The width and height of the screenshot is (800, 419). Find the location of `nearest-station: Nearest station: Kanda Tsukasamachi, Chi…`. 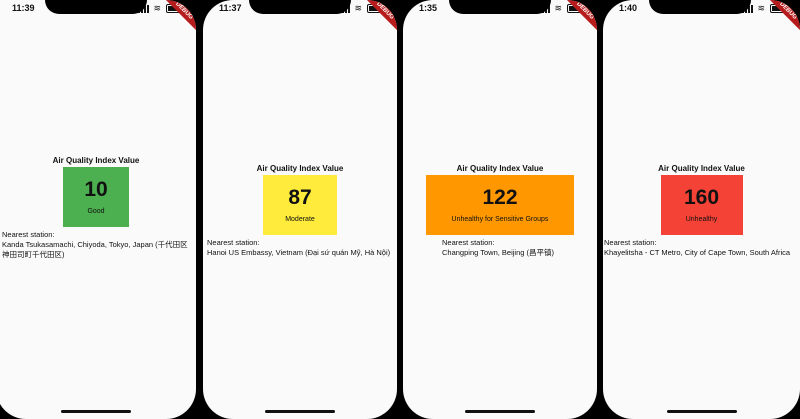

nearest-station: Nearest station: Kanda Tsukasamachi, Chi… is located at coordinates (98, 245).